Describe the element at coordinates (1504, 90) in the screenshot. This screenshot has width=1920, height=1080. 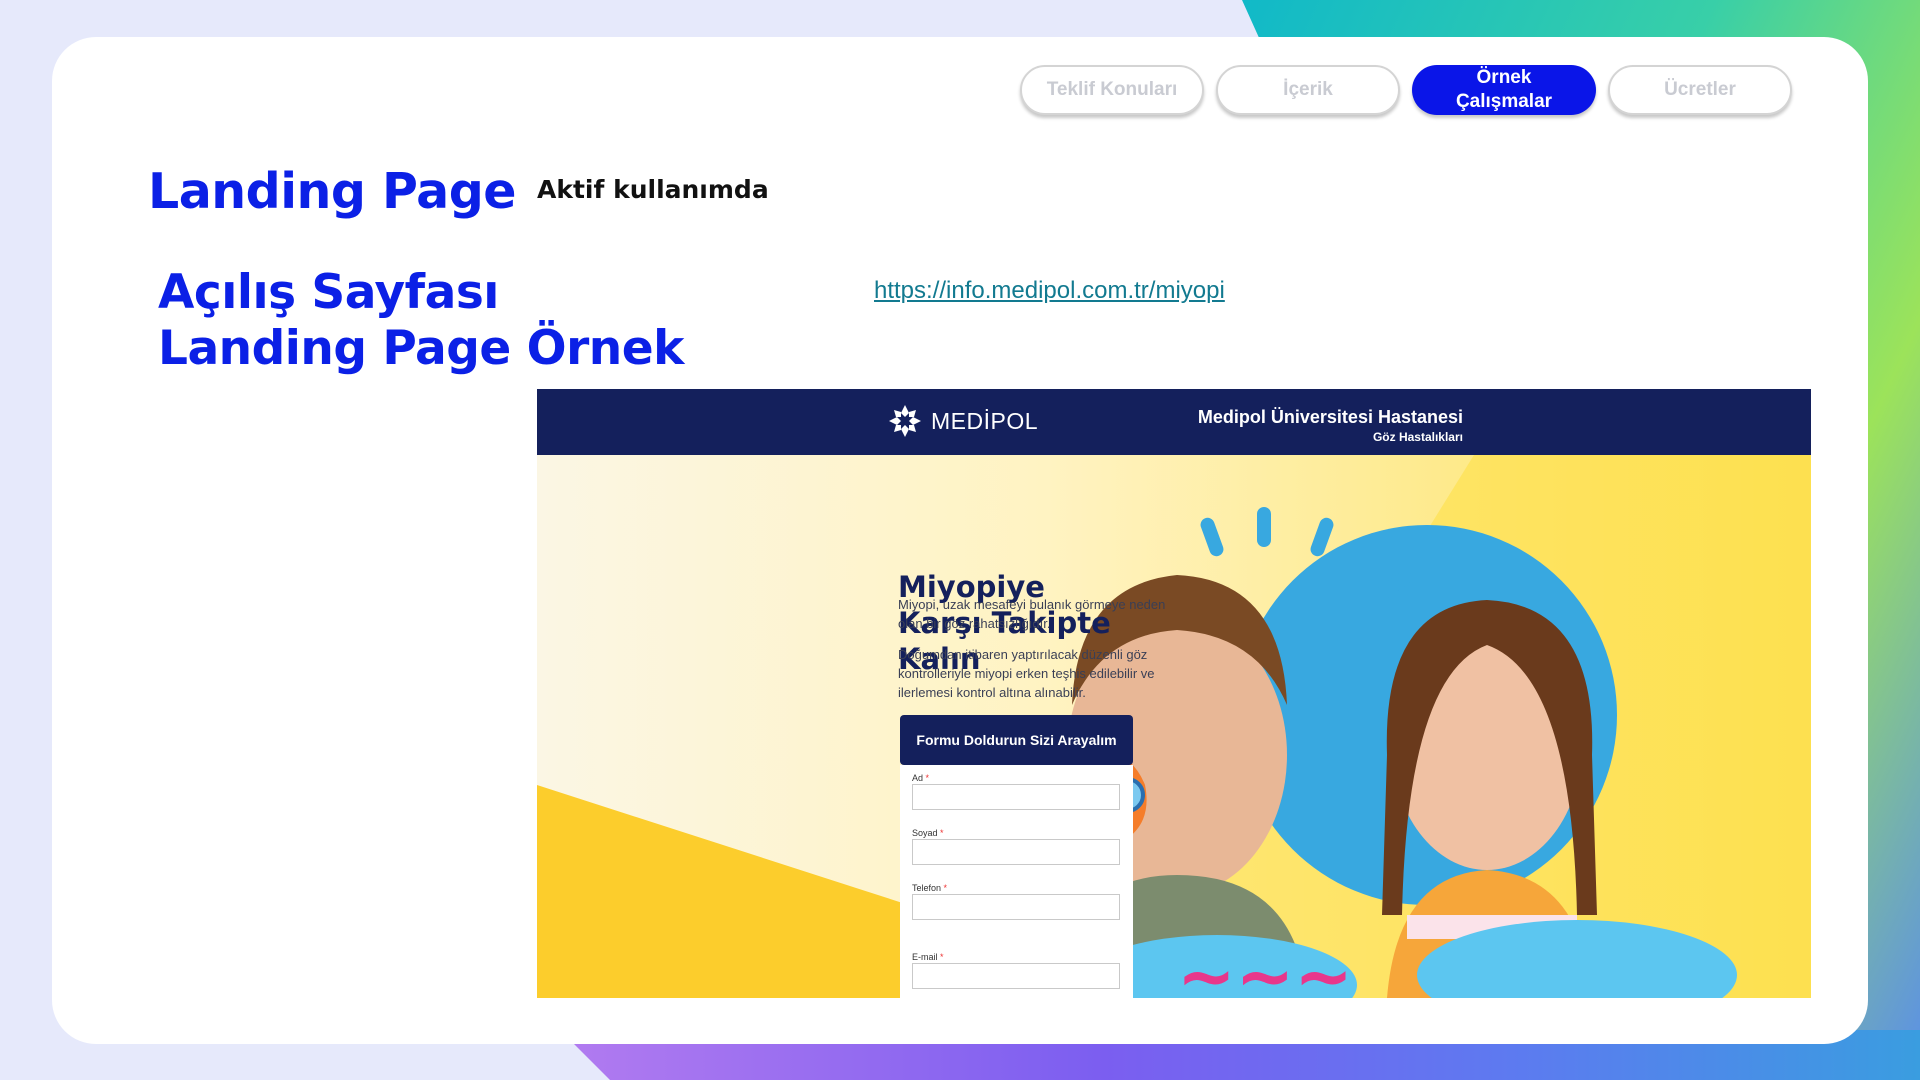
I see `tab-ornek-calismalar: Örnek Çalışmalar` at that location.